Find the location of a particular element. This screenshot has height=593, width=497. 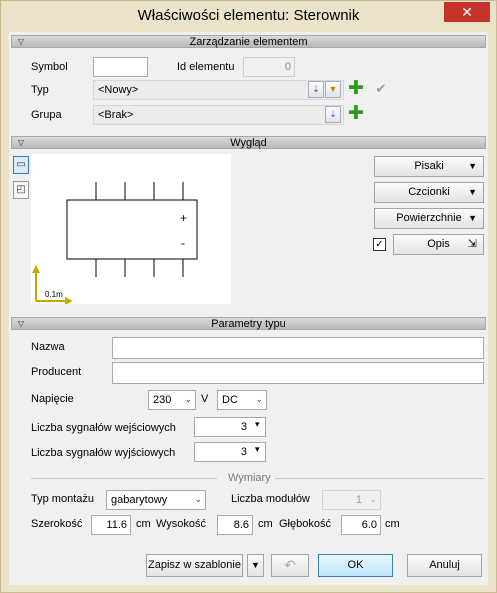

current-type-value: DC is located at coordinates (230, 400).